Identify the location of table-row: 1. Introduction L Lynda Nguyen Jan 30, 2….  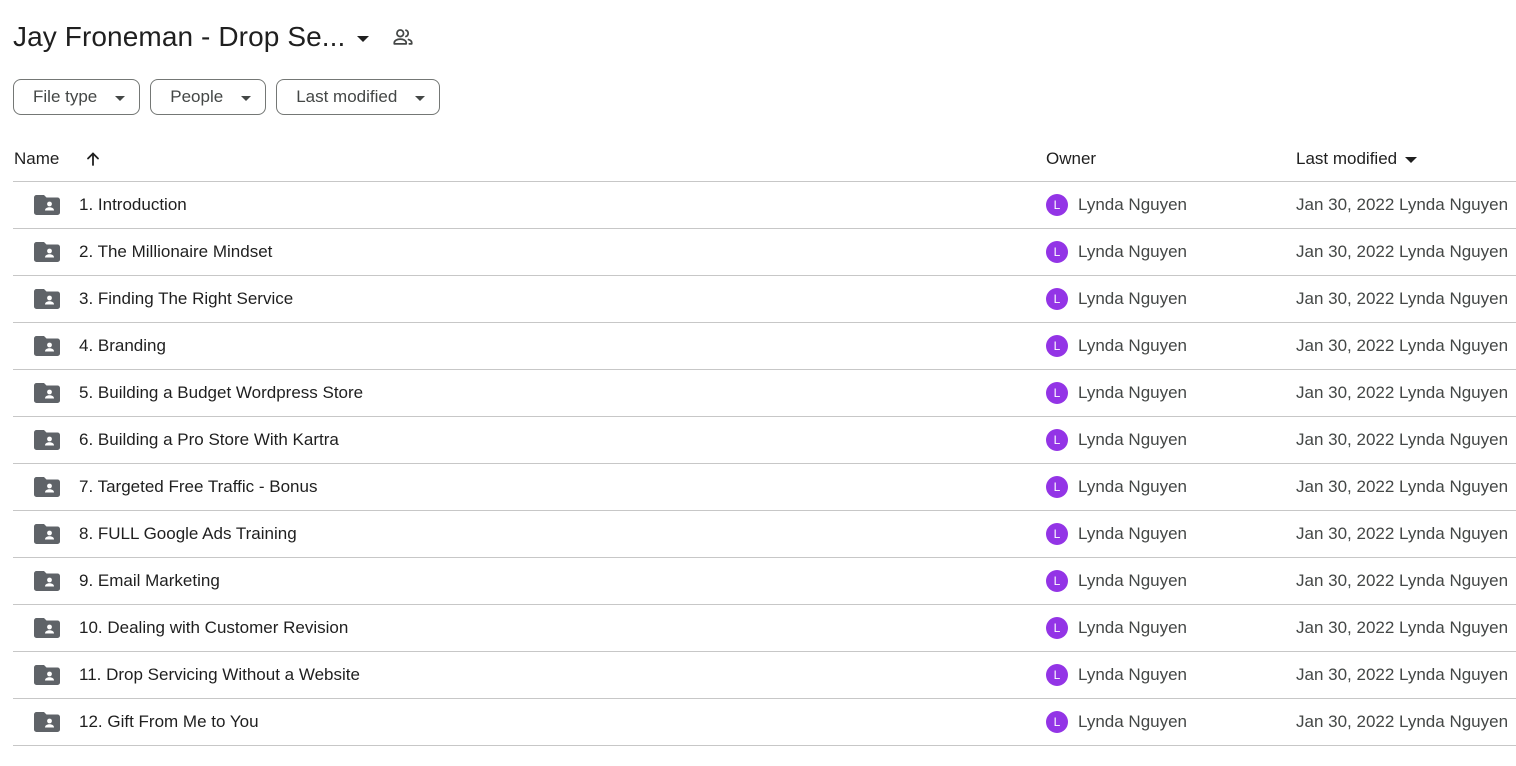
(764, 205).